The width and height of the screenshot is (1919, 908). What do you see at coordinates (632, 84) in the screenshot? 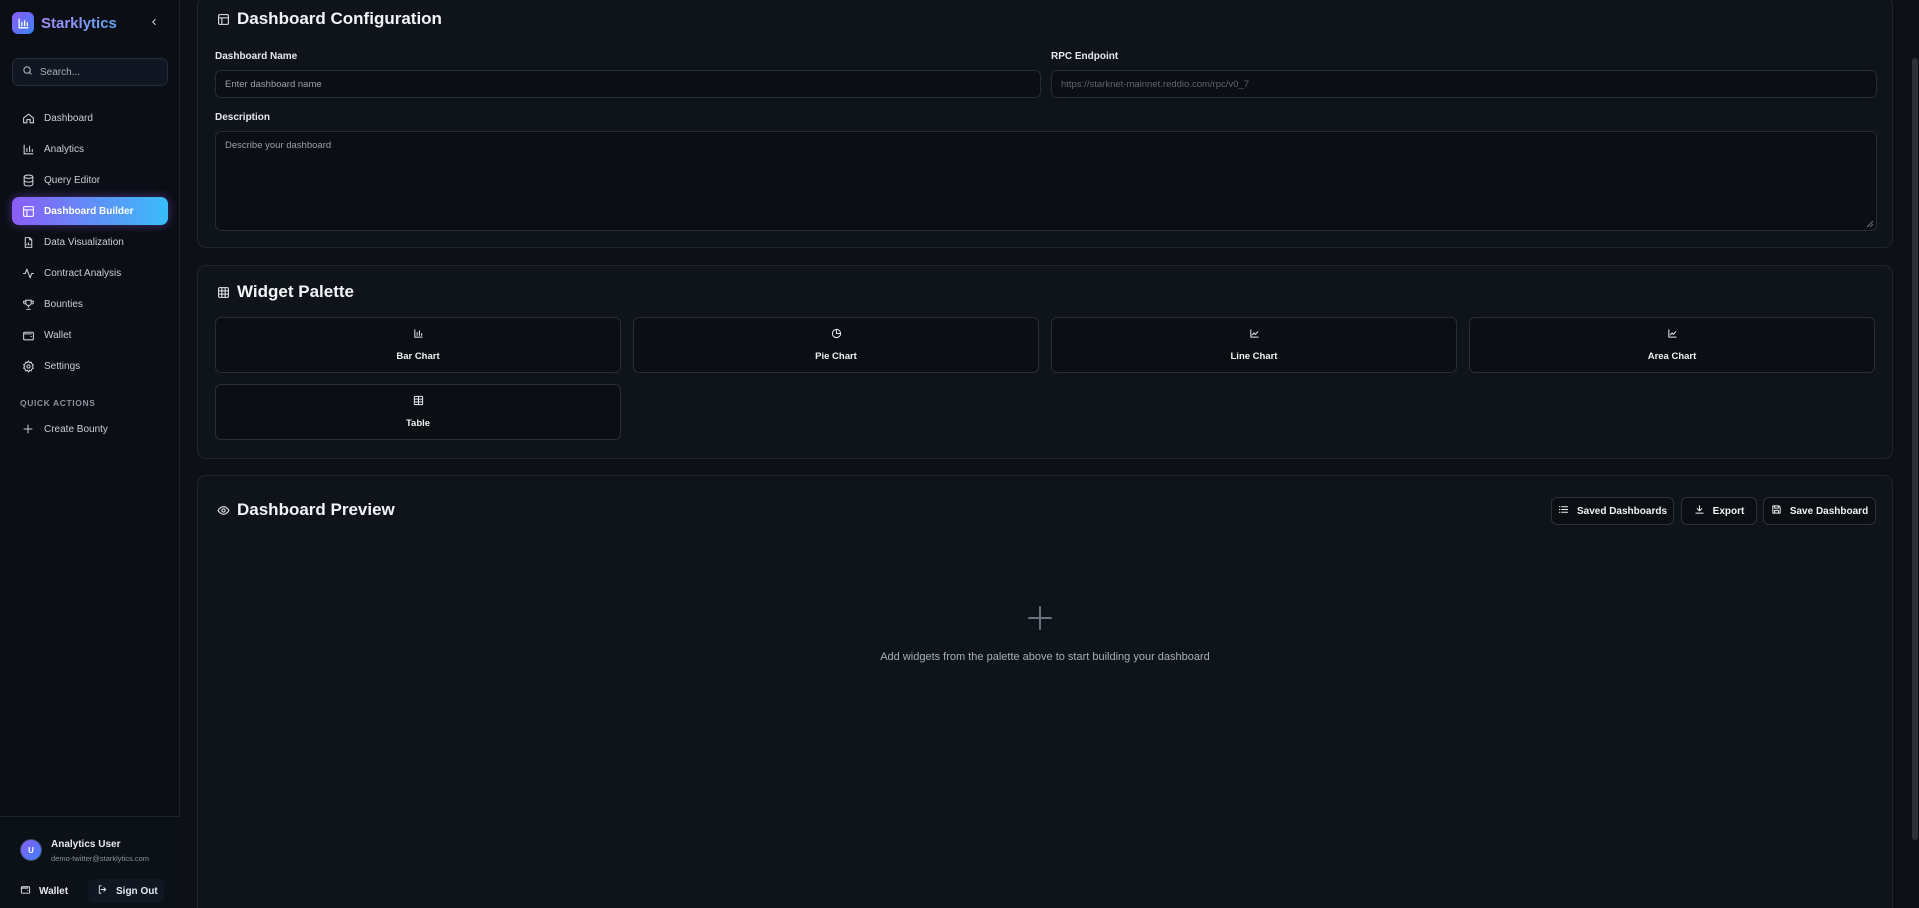
I see `dashboard-name-input` at bounding box center [632, 84].